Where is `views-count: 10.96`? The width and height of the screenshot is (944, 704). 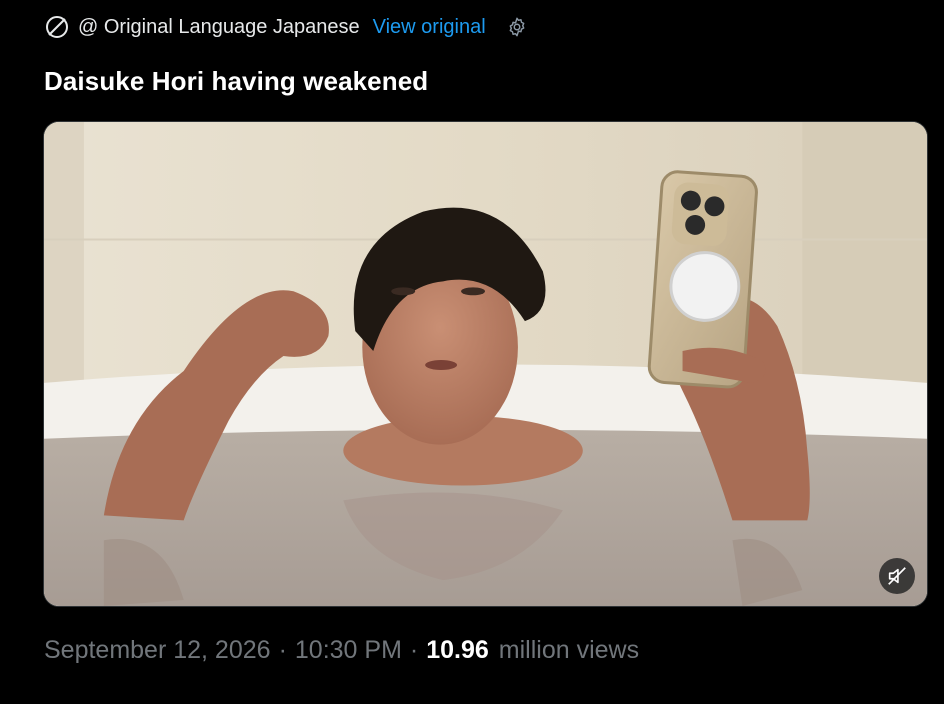
views-count: 10.96 is located at coordinates (457, 650).